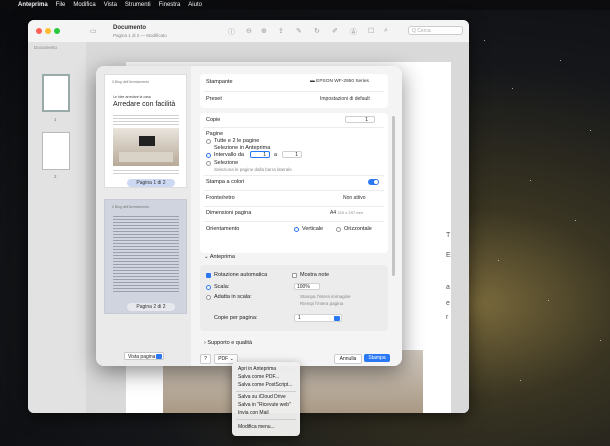 The width and height of the screenshot is (610, 446). What do you see at coordinates (57, 31) in the screenshot?
I see `zoom-window-button` at bounding box center [57, 31].